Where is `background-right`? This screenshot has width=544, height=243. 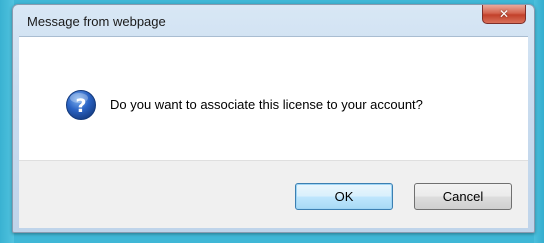 background-right is located at coordinates (539, 121).